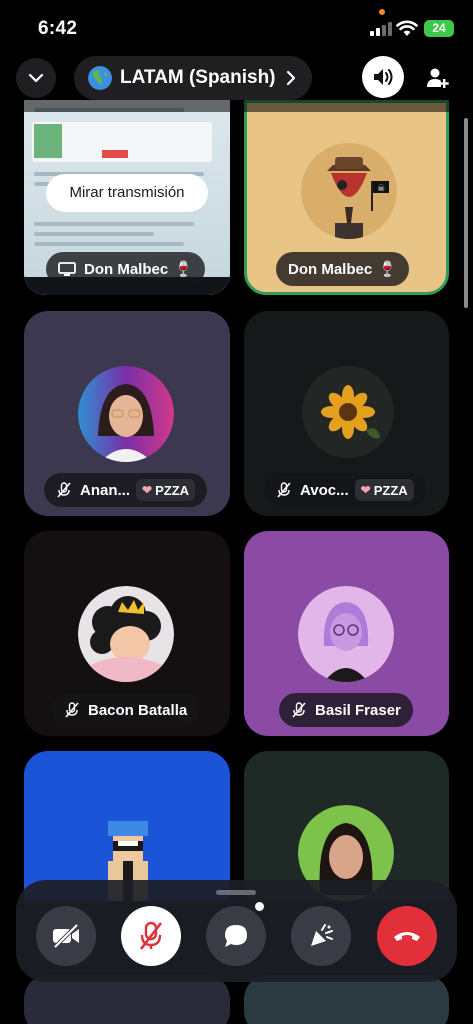 This screenshot has width=473, height=1024. Describe the element at coordinates (349, 191) in the screenshot. I see `wine-glass-avatar: ☠` at that location.